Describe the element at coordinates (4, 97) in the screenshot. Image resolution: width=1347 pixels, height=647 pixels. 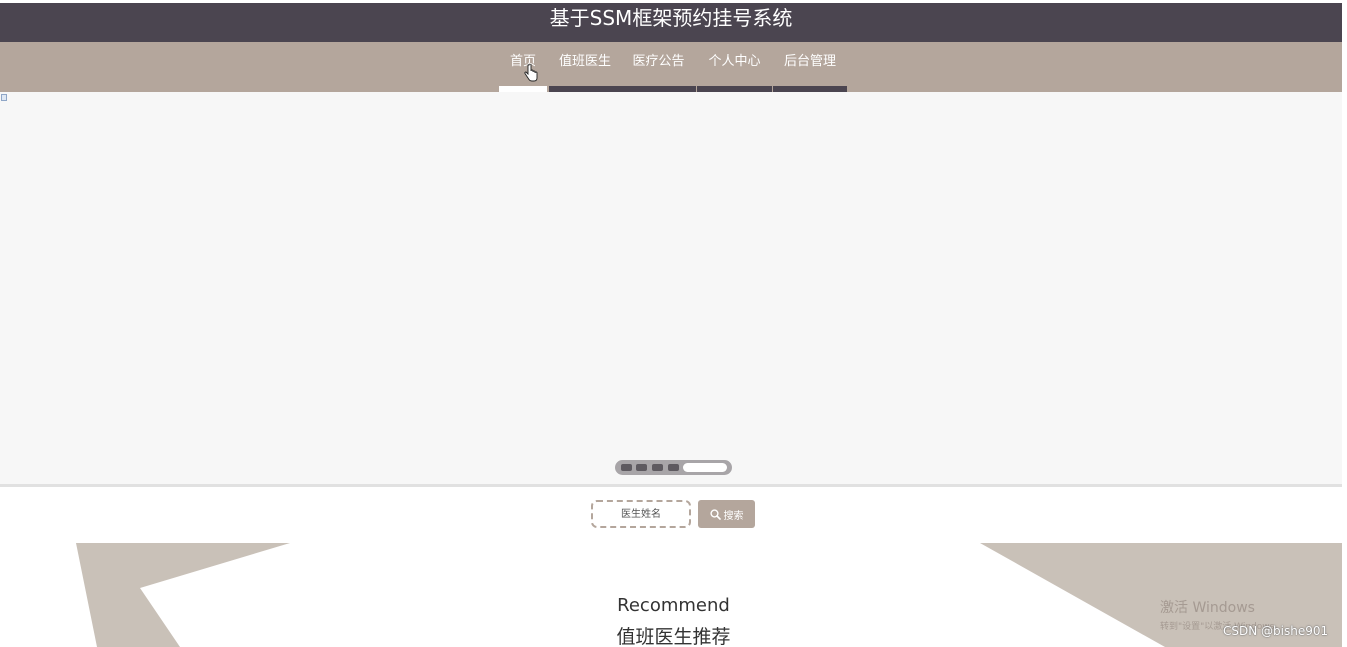
I see `broken-image-icon` at that location.